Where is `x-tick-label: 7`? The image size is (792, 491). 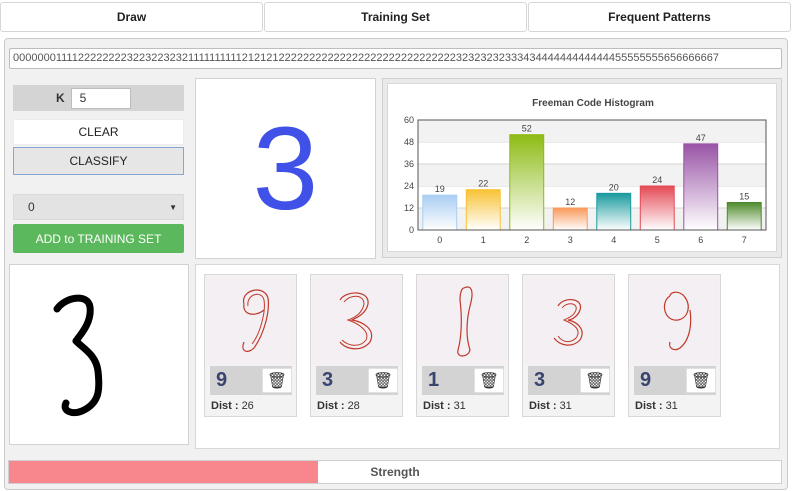 x-tick-label: 7 is located at coordinates (744, 240).